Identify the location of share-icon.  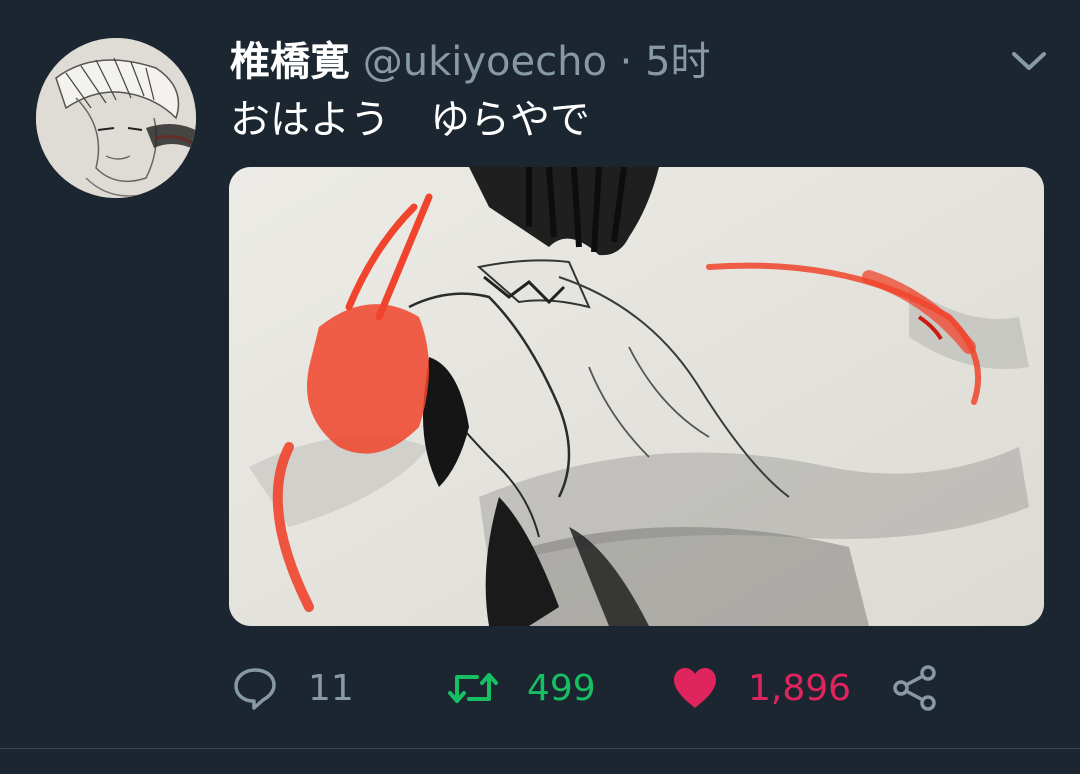
(914, 688).